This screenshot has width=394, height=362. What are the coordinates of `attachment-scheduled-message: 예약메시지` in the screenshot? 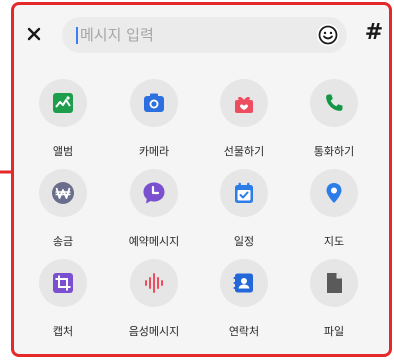 It's located at (154, 214).